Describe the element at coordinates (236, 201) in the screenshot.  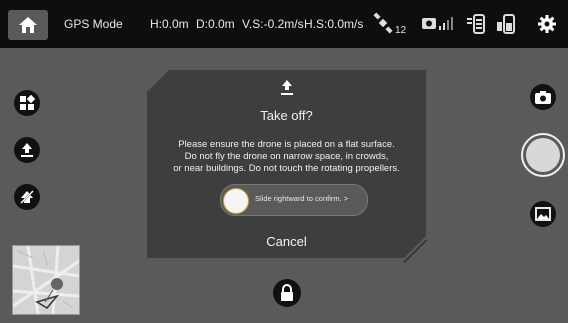
I see `slider-knob` at that location.